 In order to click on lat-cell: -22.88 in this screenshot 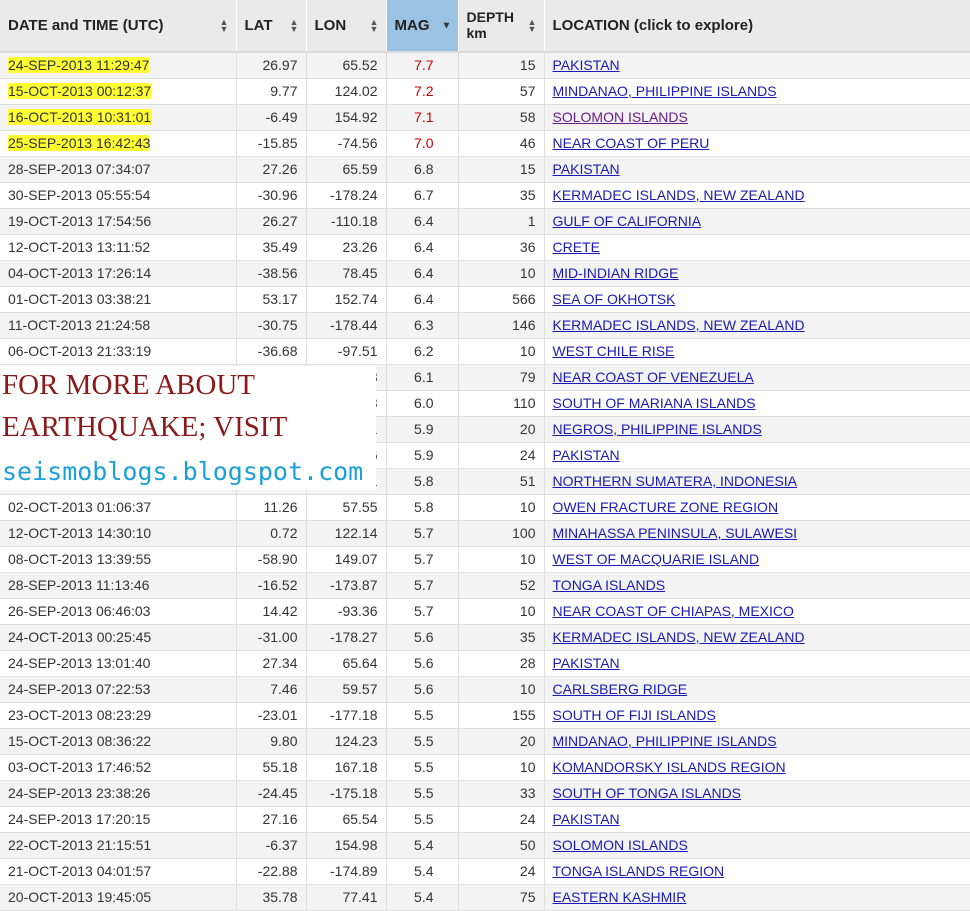, I will do `click(271, 871)`.